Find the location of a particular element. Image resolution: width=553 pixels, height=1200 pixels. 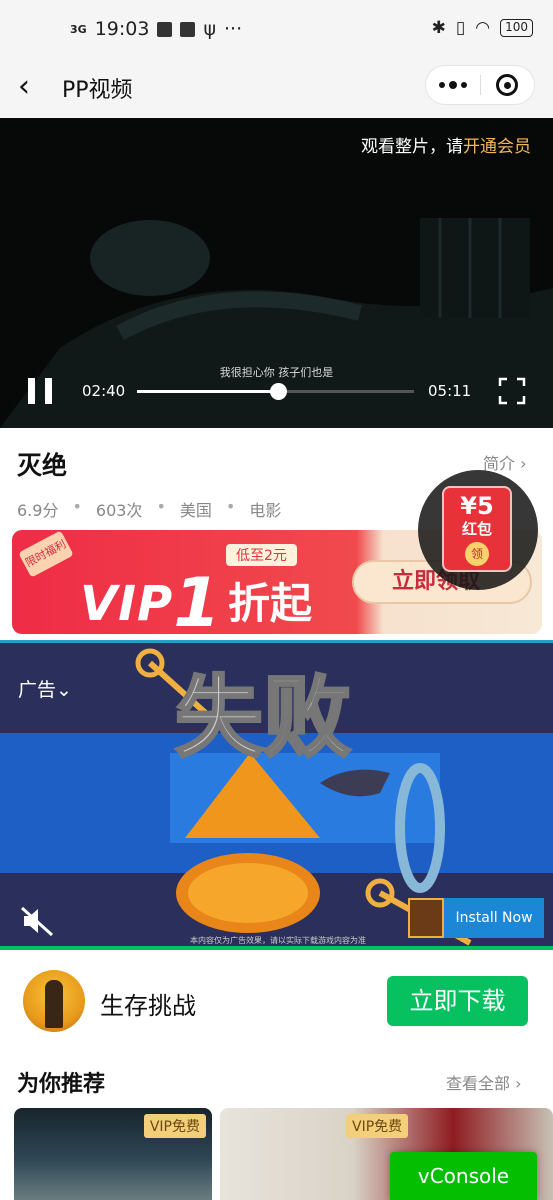

page-title: PP视频 is located at coordinates (97, 90).